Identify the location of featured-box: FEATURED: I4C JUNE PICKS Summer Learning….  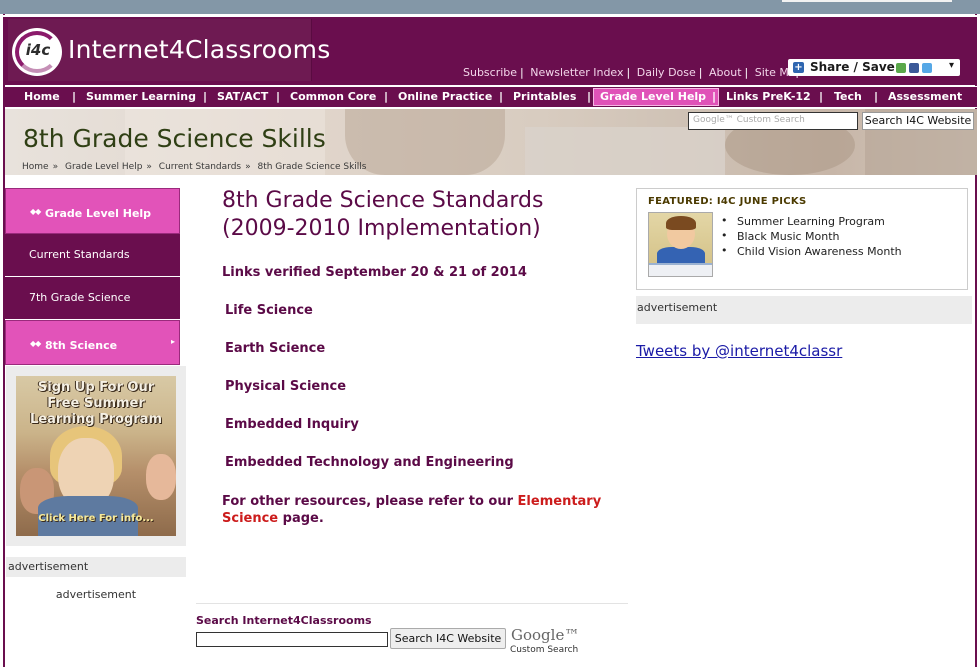
(802, 239).